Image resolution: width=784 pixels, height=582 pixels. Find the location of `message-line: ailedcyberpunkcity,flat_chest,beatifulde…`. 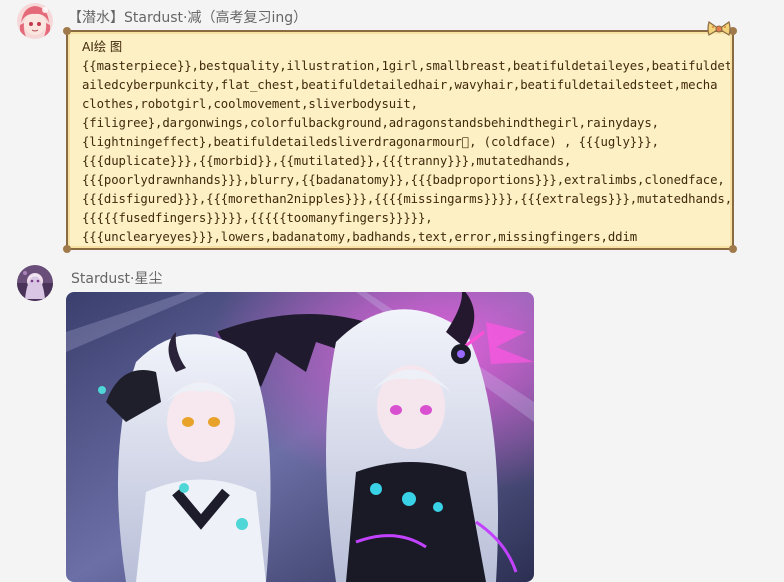

message-line: ailedcyberpunkcity,flat_chest,beatifulde… is located at coordinates (400, 85).